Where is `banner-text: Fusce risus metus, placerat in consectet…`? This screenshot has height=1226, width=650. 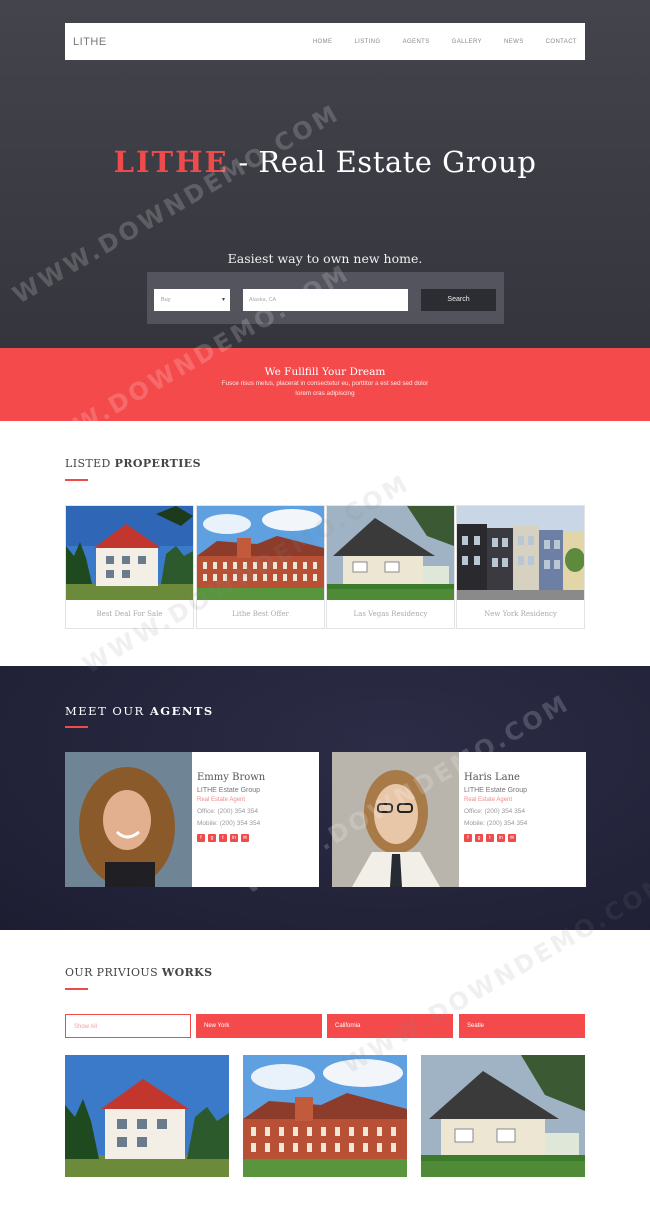 banner-text: Fusce risus metus, placerat in consectet… is located at coordinates (325, 388).